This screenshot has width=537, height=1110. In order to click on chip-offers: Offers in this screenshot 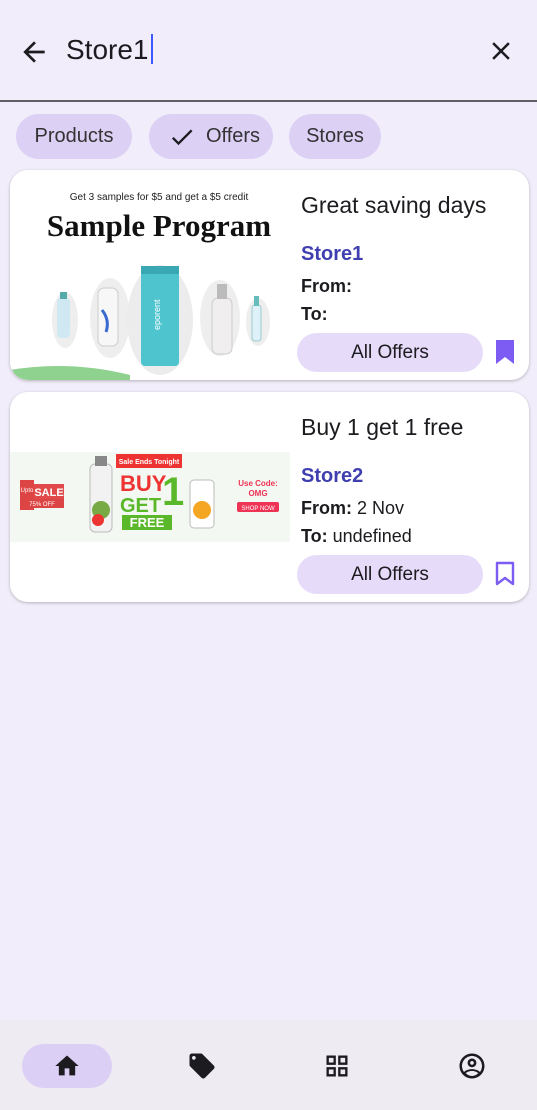, I will do `click(211, 136)`.